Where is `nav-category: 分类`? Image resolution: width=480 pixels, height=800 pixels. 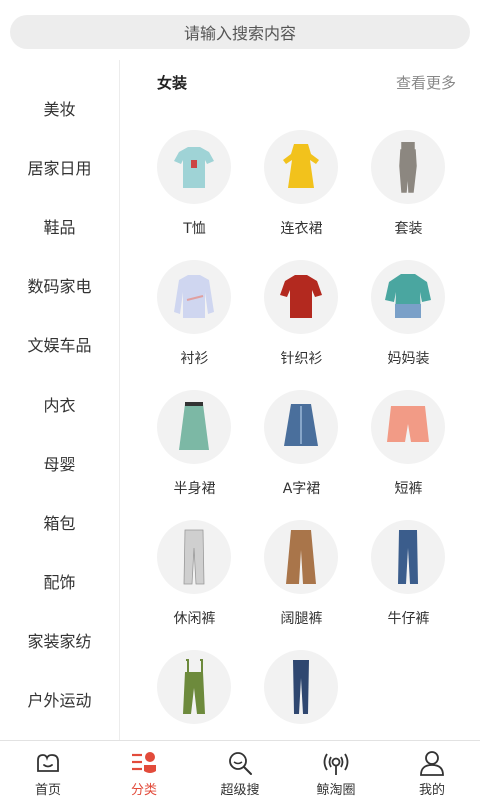 nav-category: 分类 is located at coordinates (144, 770).